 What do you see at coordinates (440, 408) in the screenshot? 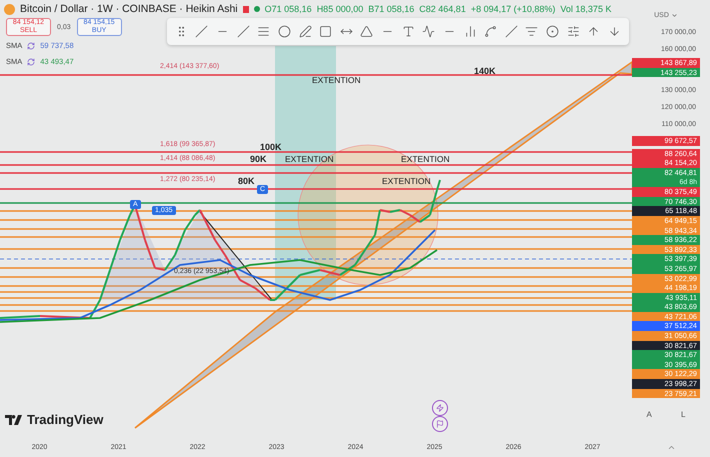
I see `lightning-icon` at bounding box center [440, 408].